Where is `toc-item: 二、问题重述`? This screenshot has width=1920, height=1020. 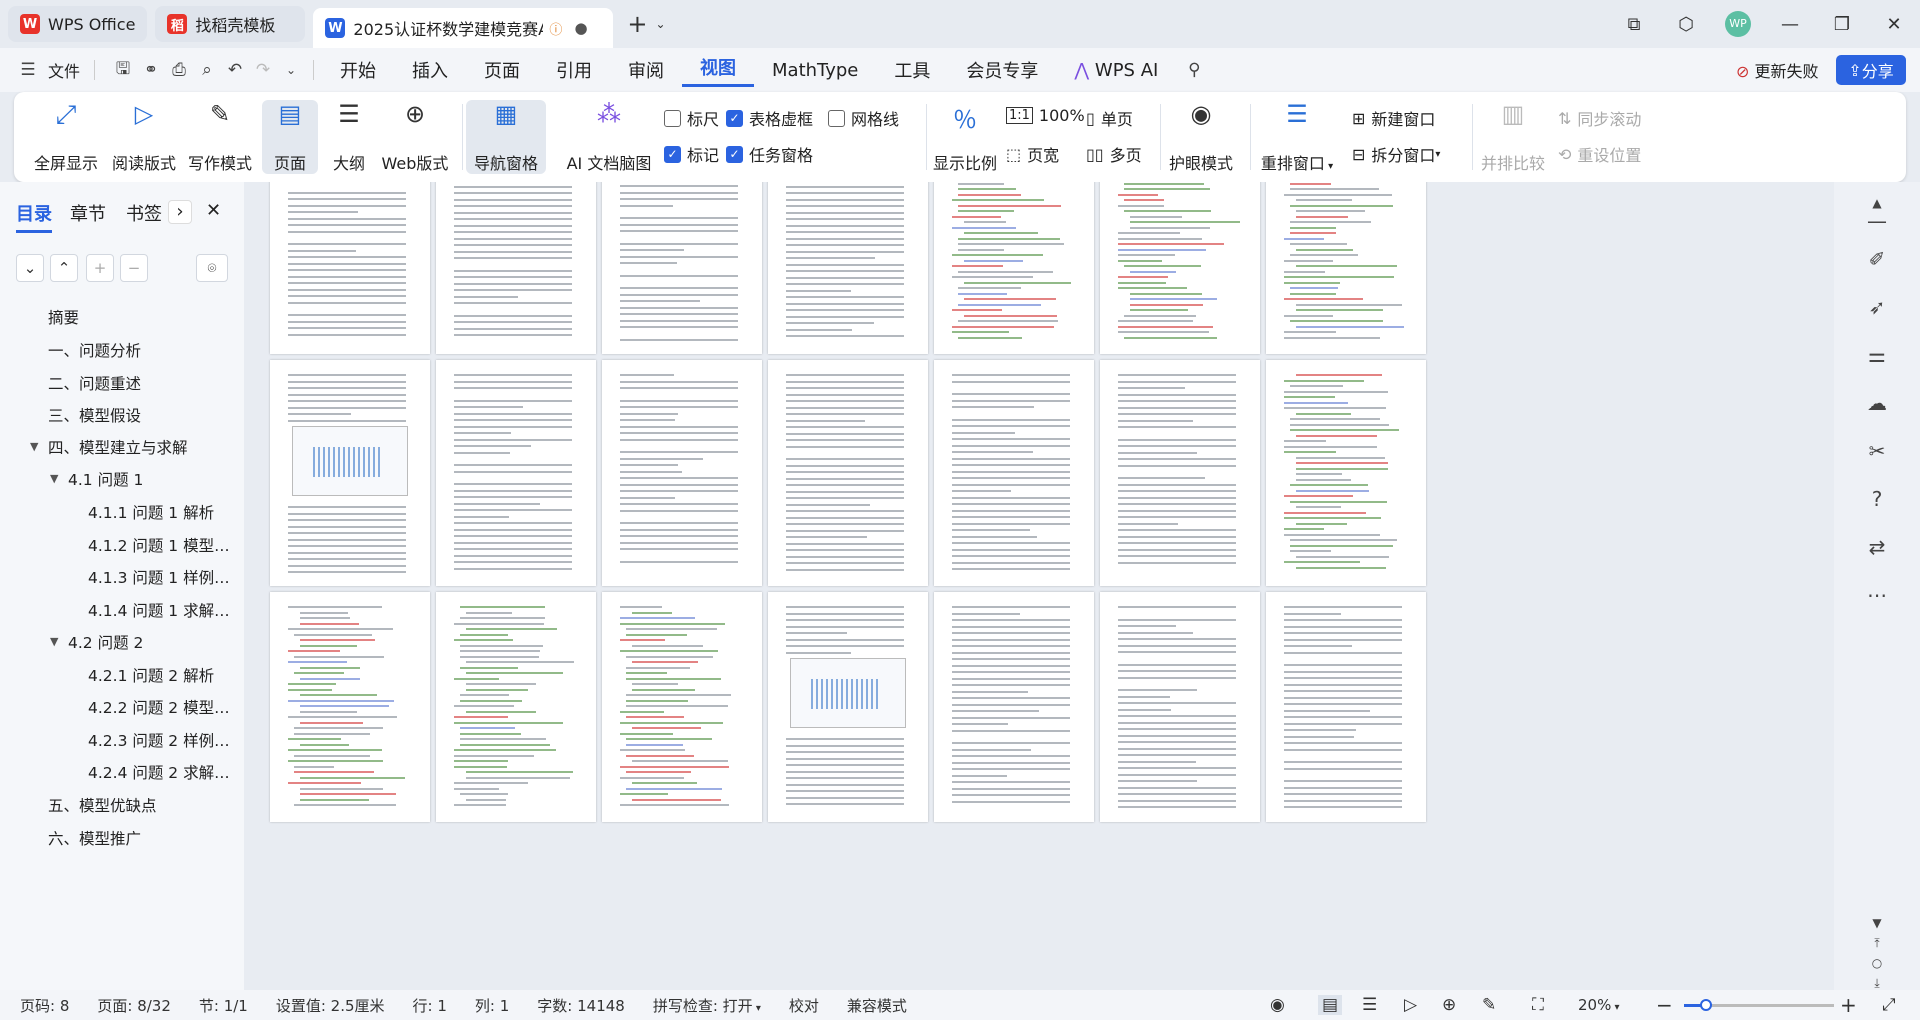
toc-item: 二、问题重述 is located at coordinates (94, 383).